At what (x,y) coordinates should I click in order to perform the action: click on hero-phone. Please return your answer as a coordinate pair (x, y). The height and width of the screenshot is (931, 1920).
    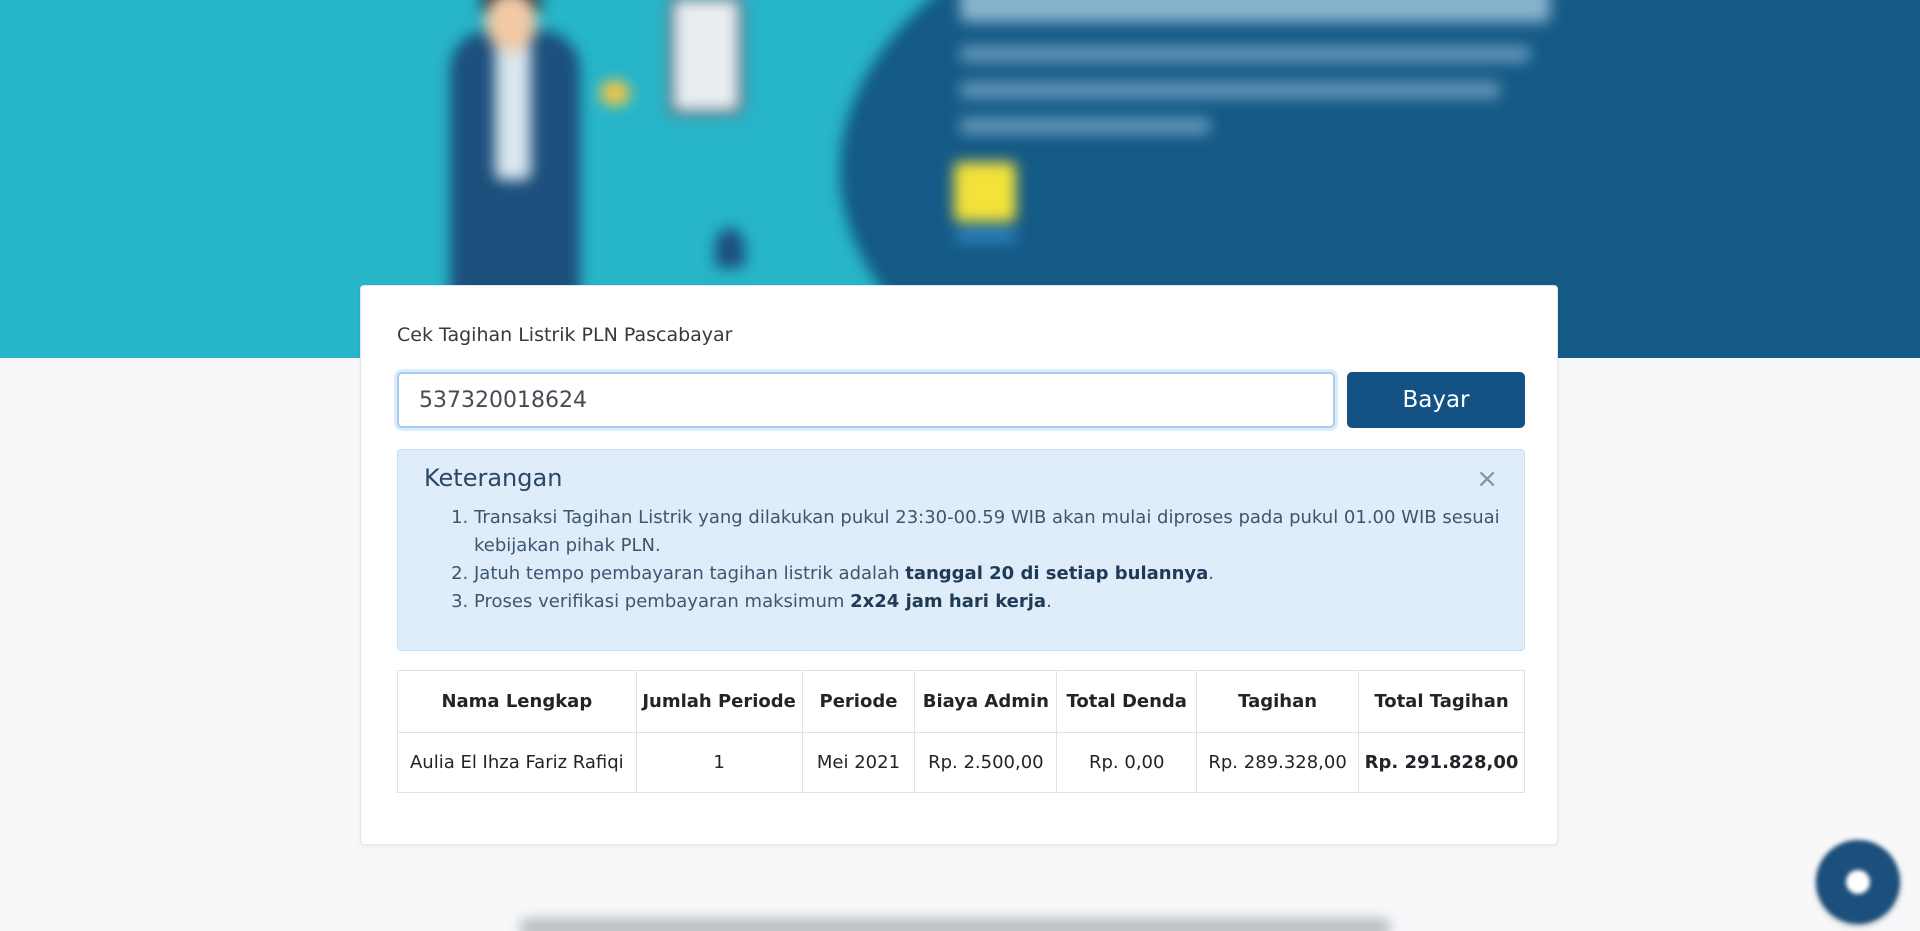
    Looking at the image, I should click on (706, 58).